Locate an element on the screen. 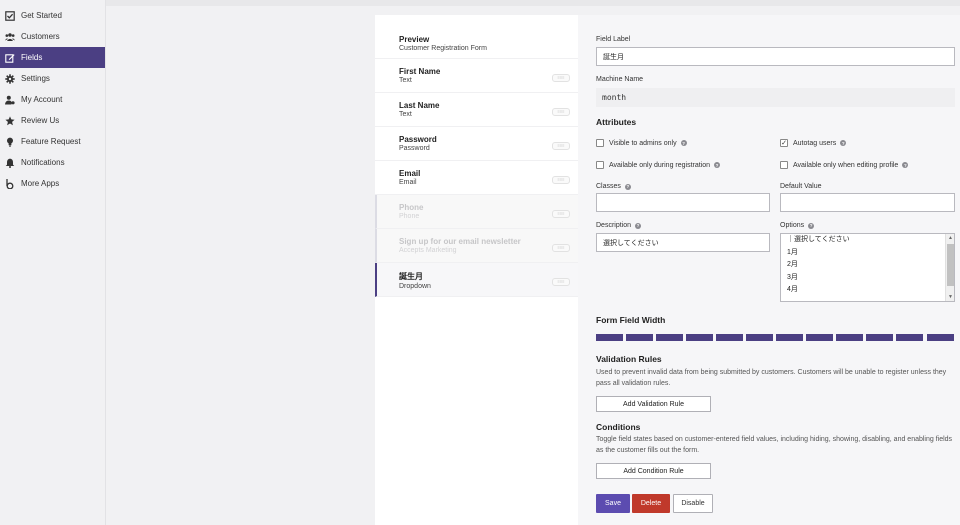 The image size is (960, 525). validation-rules-heading: Validation Rules is located at coordinates (629, 359).